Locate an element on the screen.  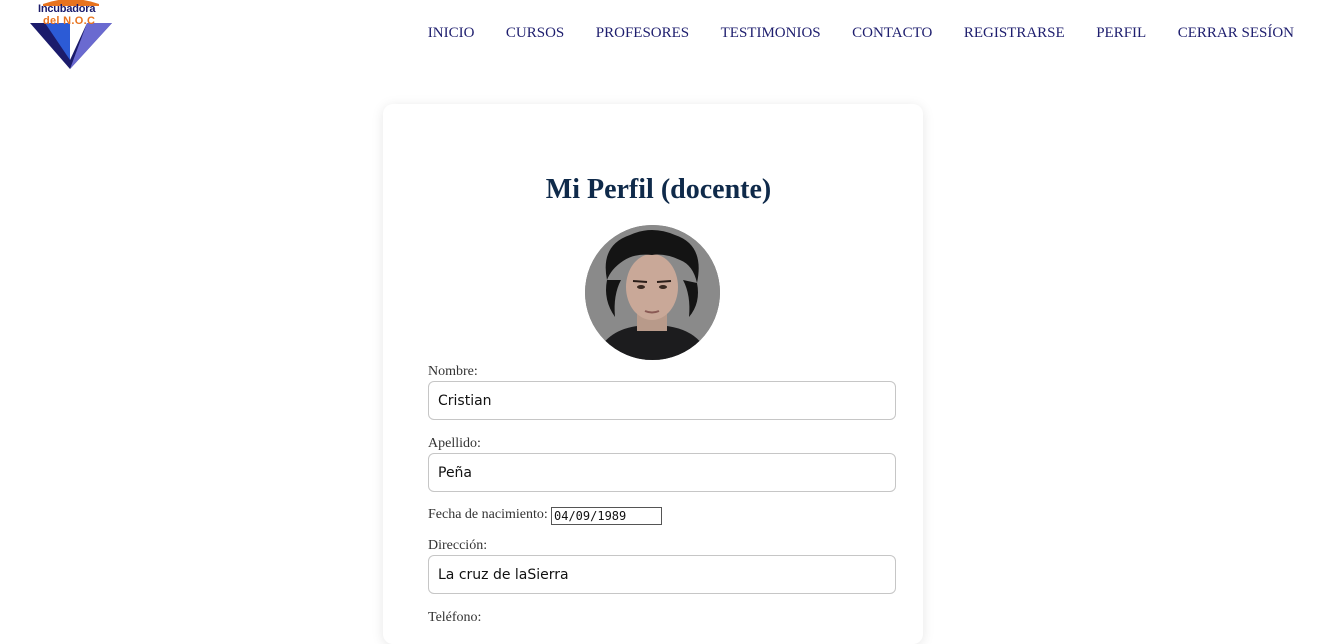
avatar is located at coordinates (652, 292).